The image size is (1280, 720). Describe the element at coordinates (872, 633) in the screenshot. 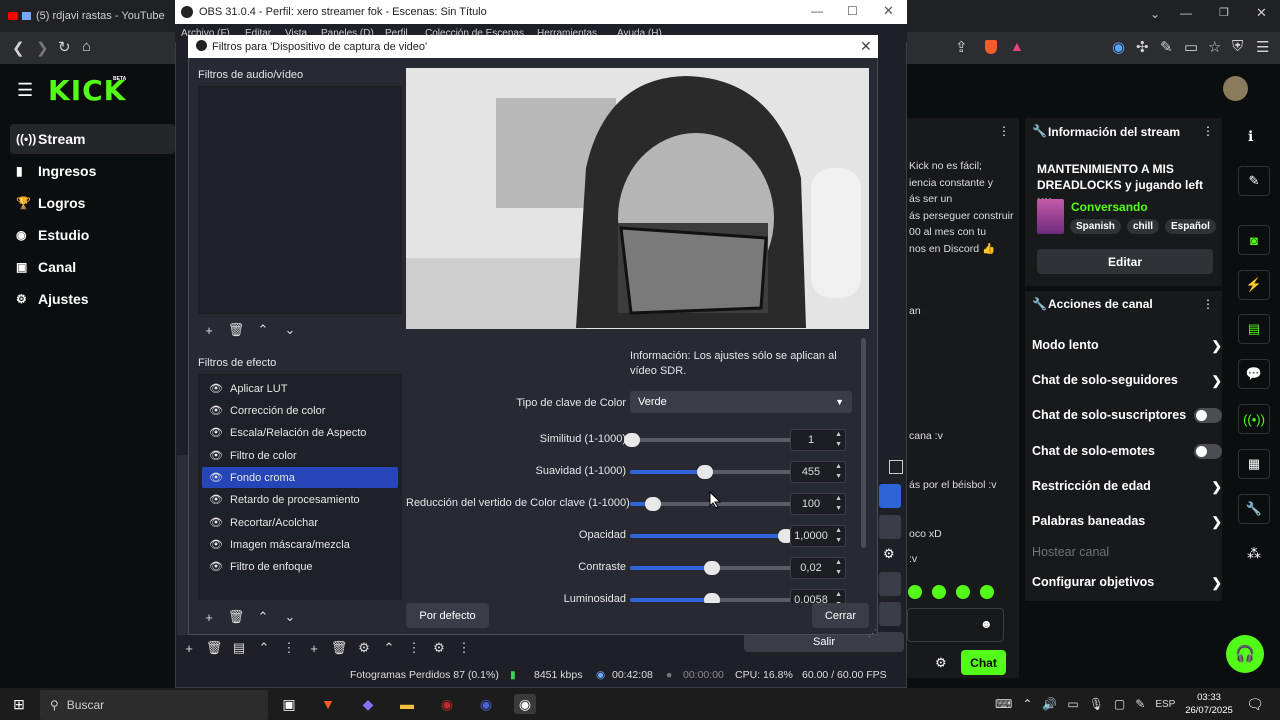

I see `resize-grip-icon: ⋰` at that location.